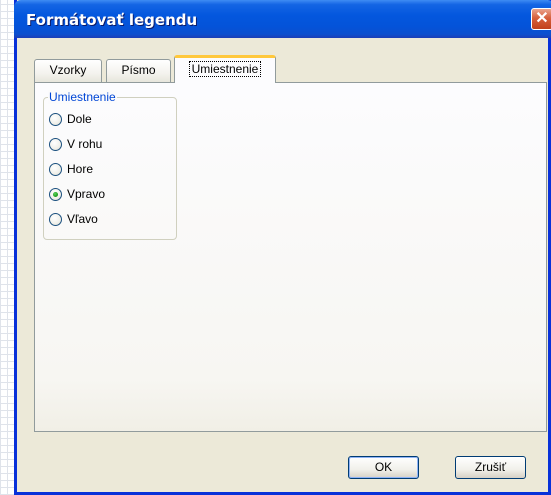 The image size is (551, 495). I want to click on tab-label: Písmo, so click(138, 70).